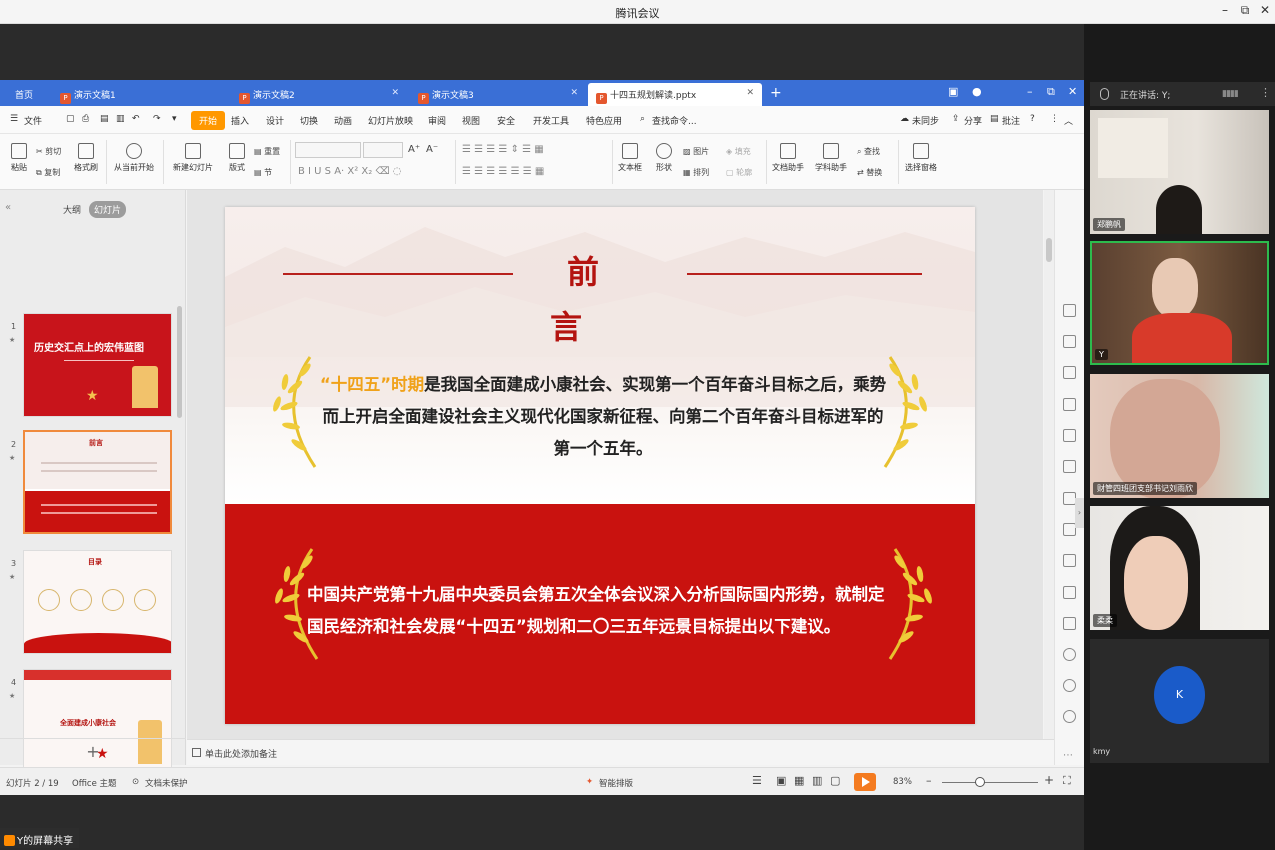 The height and width of the screenshot is (850, 1275). What do you see at coordinates (157, 119) in the screenshot?
I see `redo-icon: ↷` at bounding box center [157, 119].